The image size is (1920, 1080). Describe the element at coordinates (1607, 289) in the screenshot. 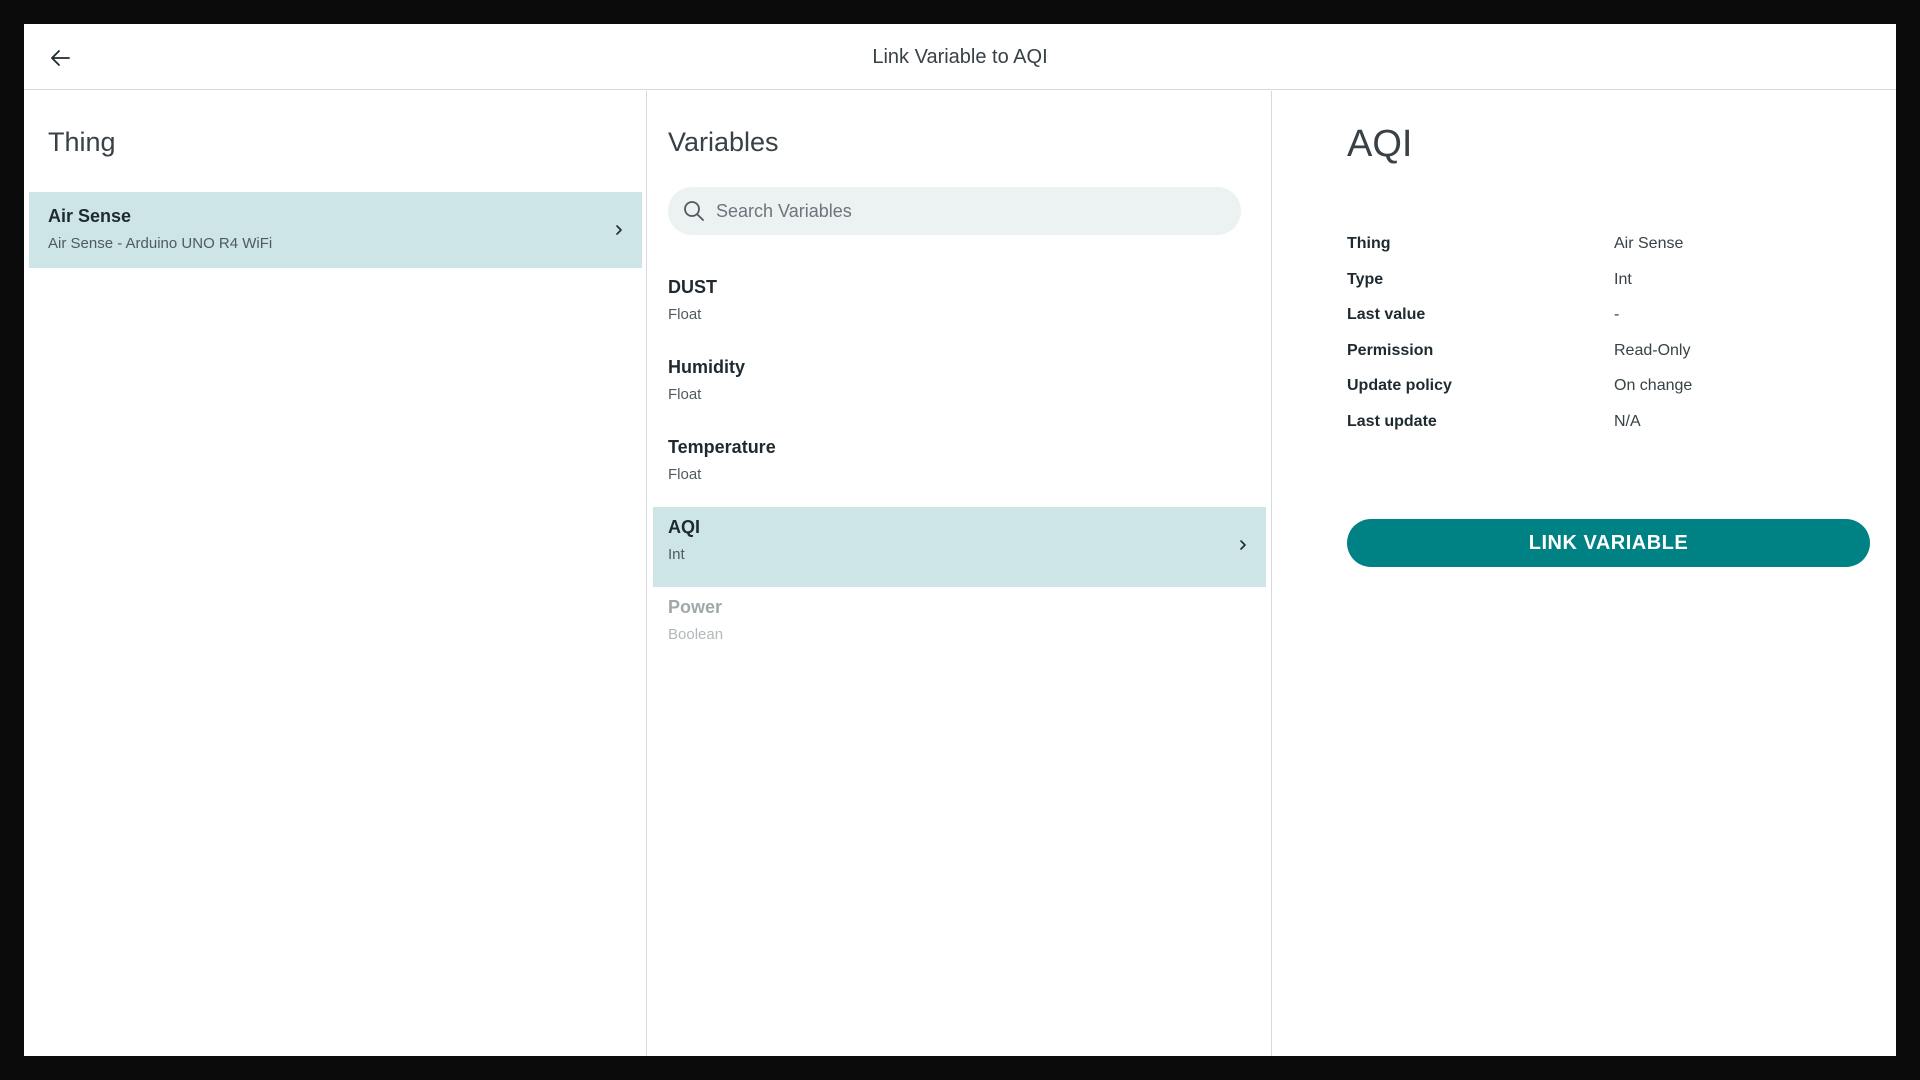

I see `property-row-type: Type Int` at that location.